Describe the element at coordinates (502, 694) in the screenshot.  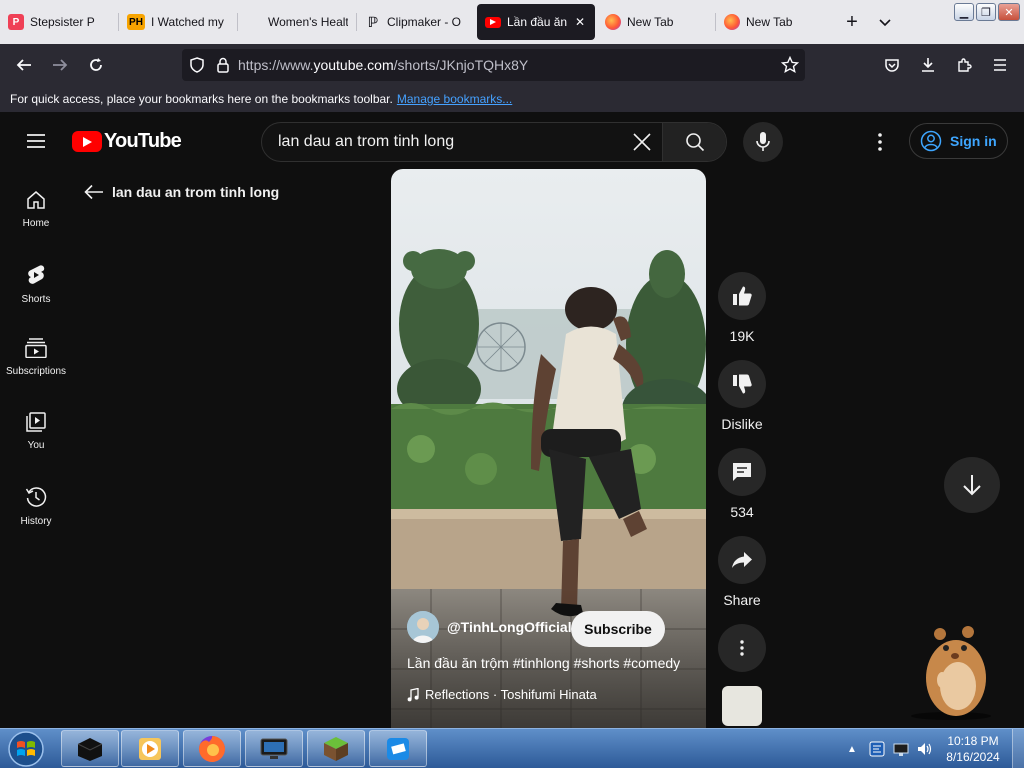
I see `music-info: Reflections · Toshifumi Hinata` at that location.